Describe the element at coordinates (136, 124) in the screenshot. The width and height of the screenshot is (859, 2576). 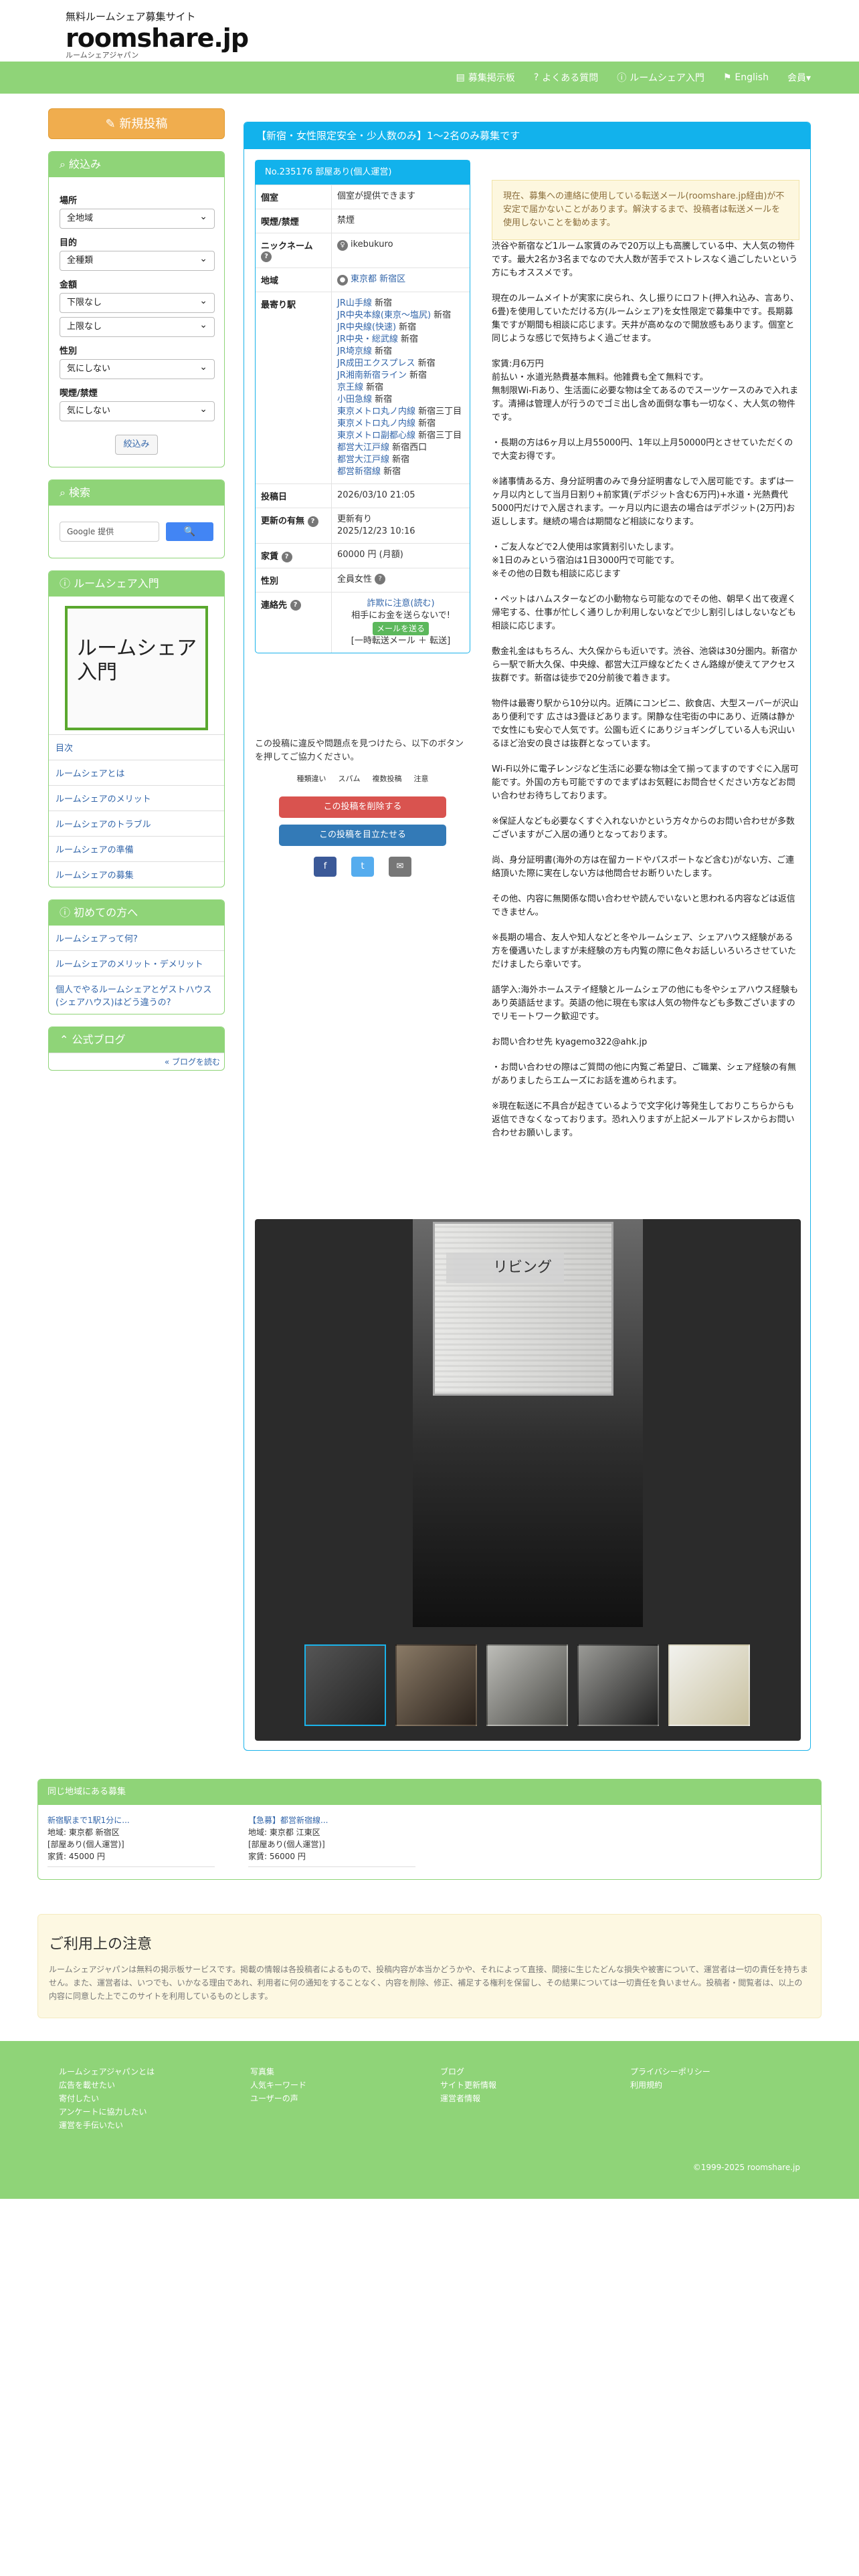
I see `new-post-button: ✎ 新規投稿` at that location.